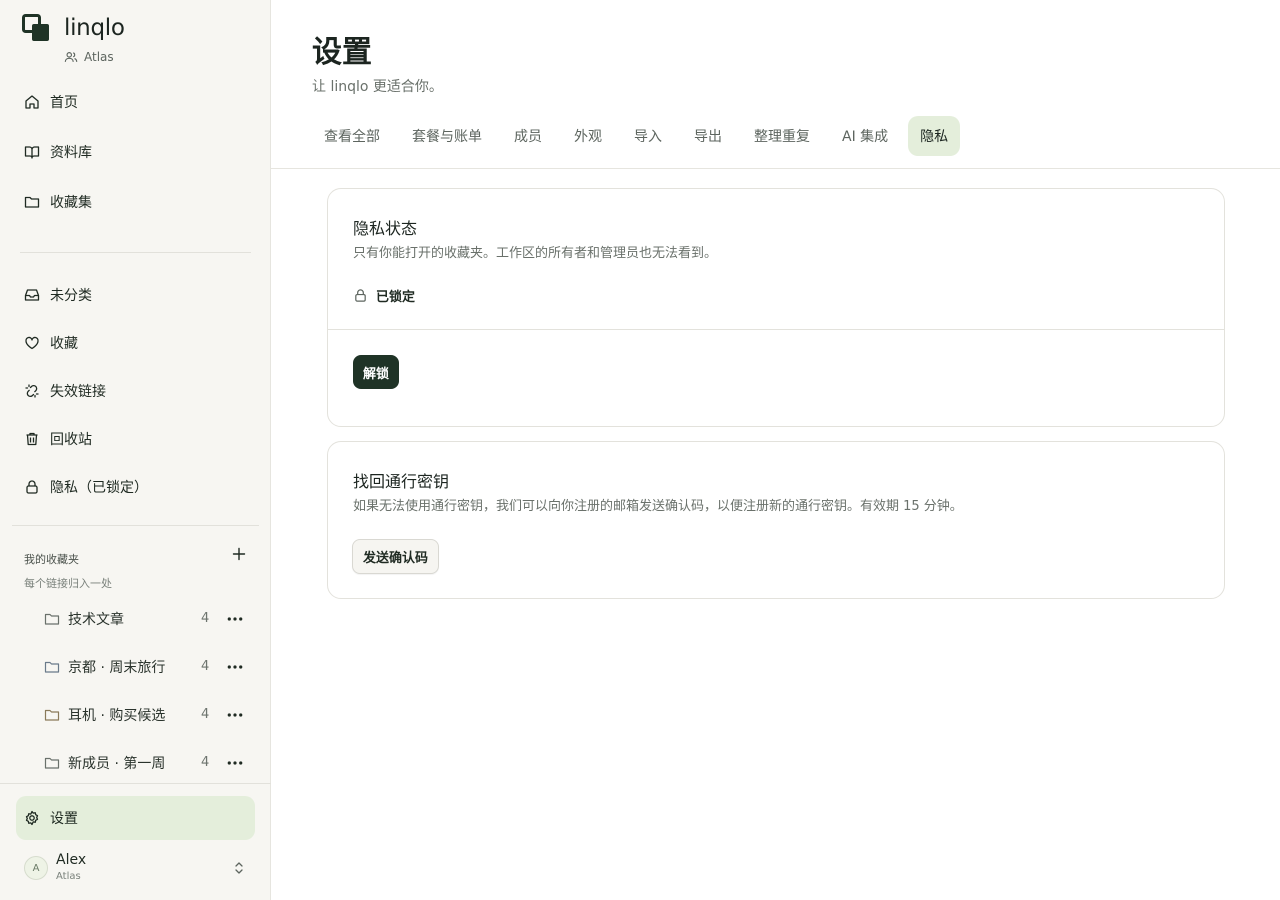  Describe the element at coordinates (71, 440) in the screenshot. I see `nav-label: 回收站` at that location.